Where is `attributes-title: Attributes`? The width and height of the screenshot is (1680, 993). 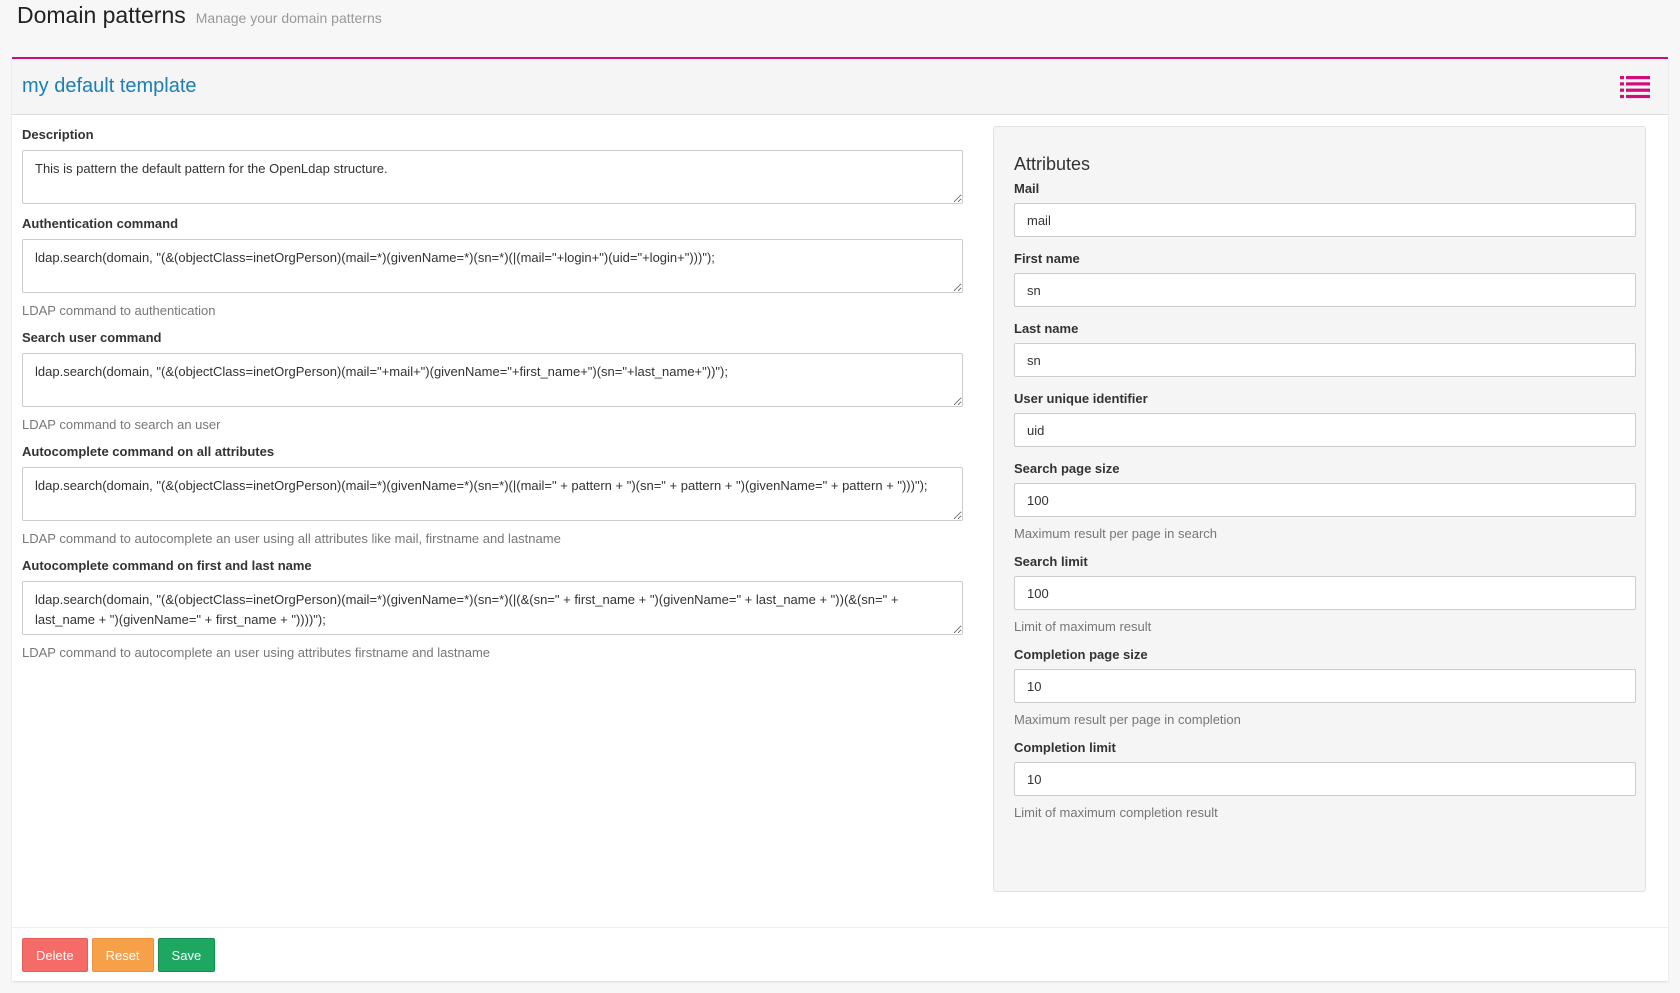 attributes-title: Attributes is located at coordinates (1052, 164).